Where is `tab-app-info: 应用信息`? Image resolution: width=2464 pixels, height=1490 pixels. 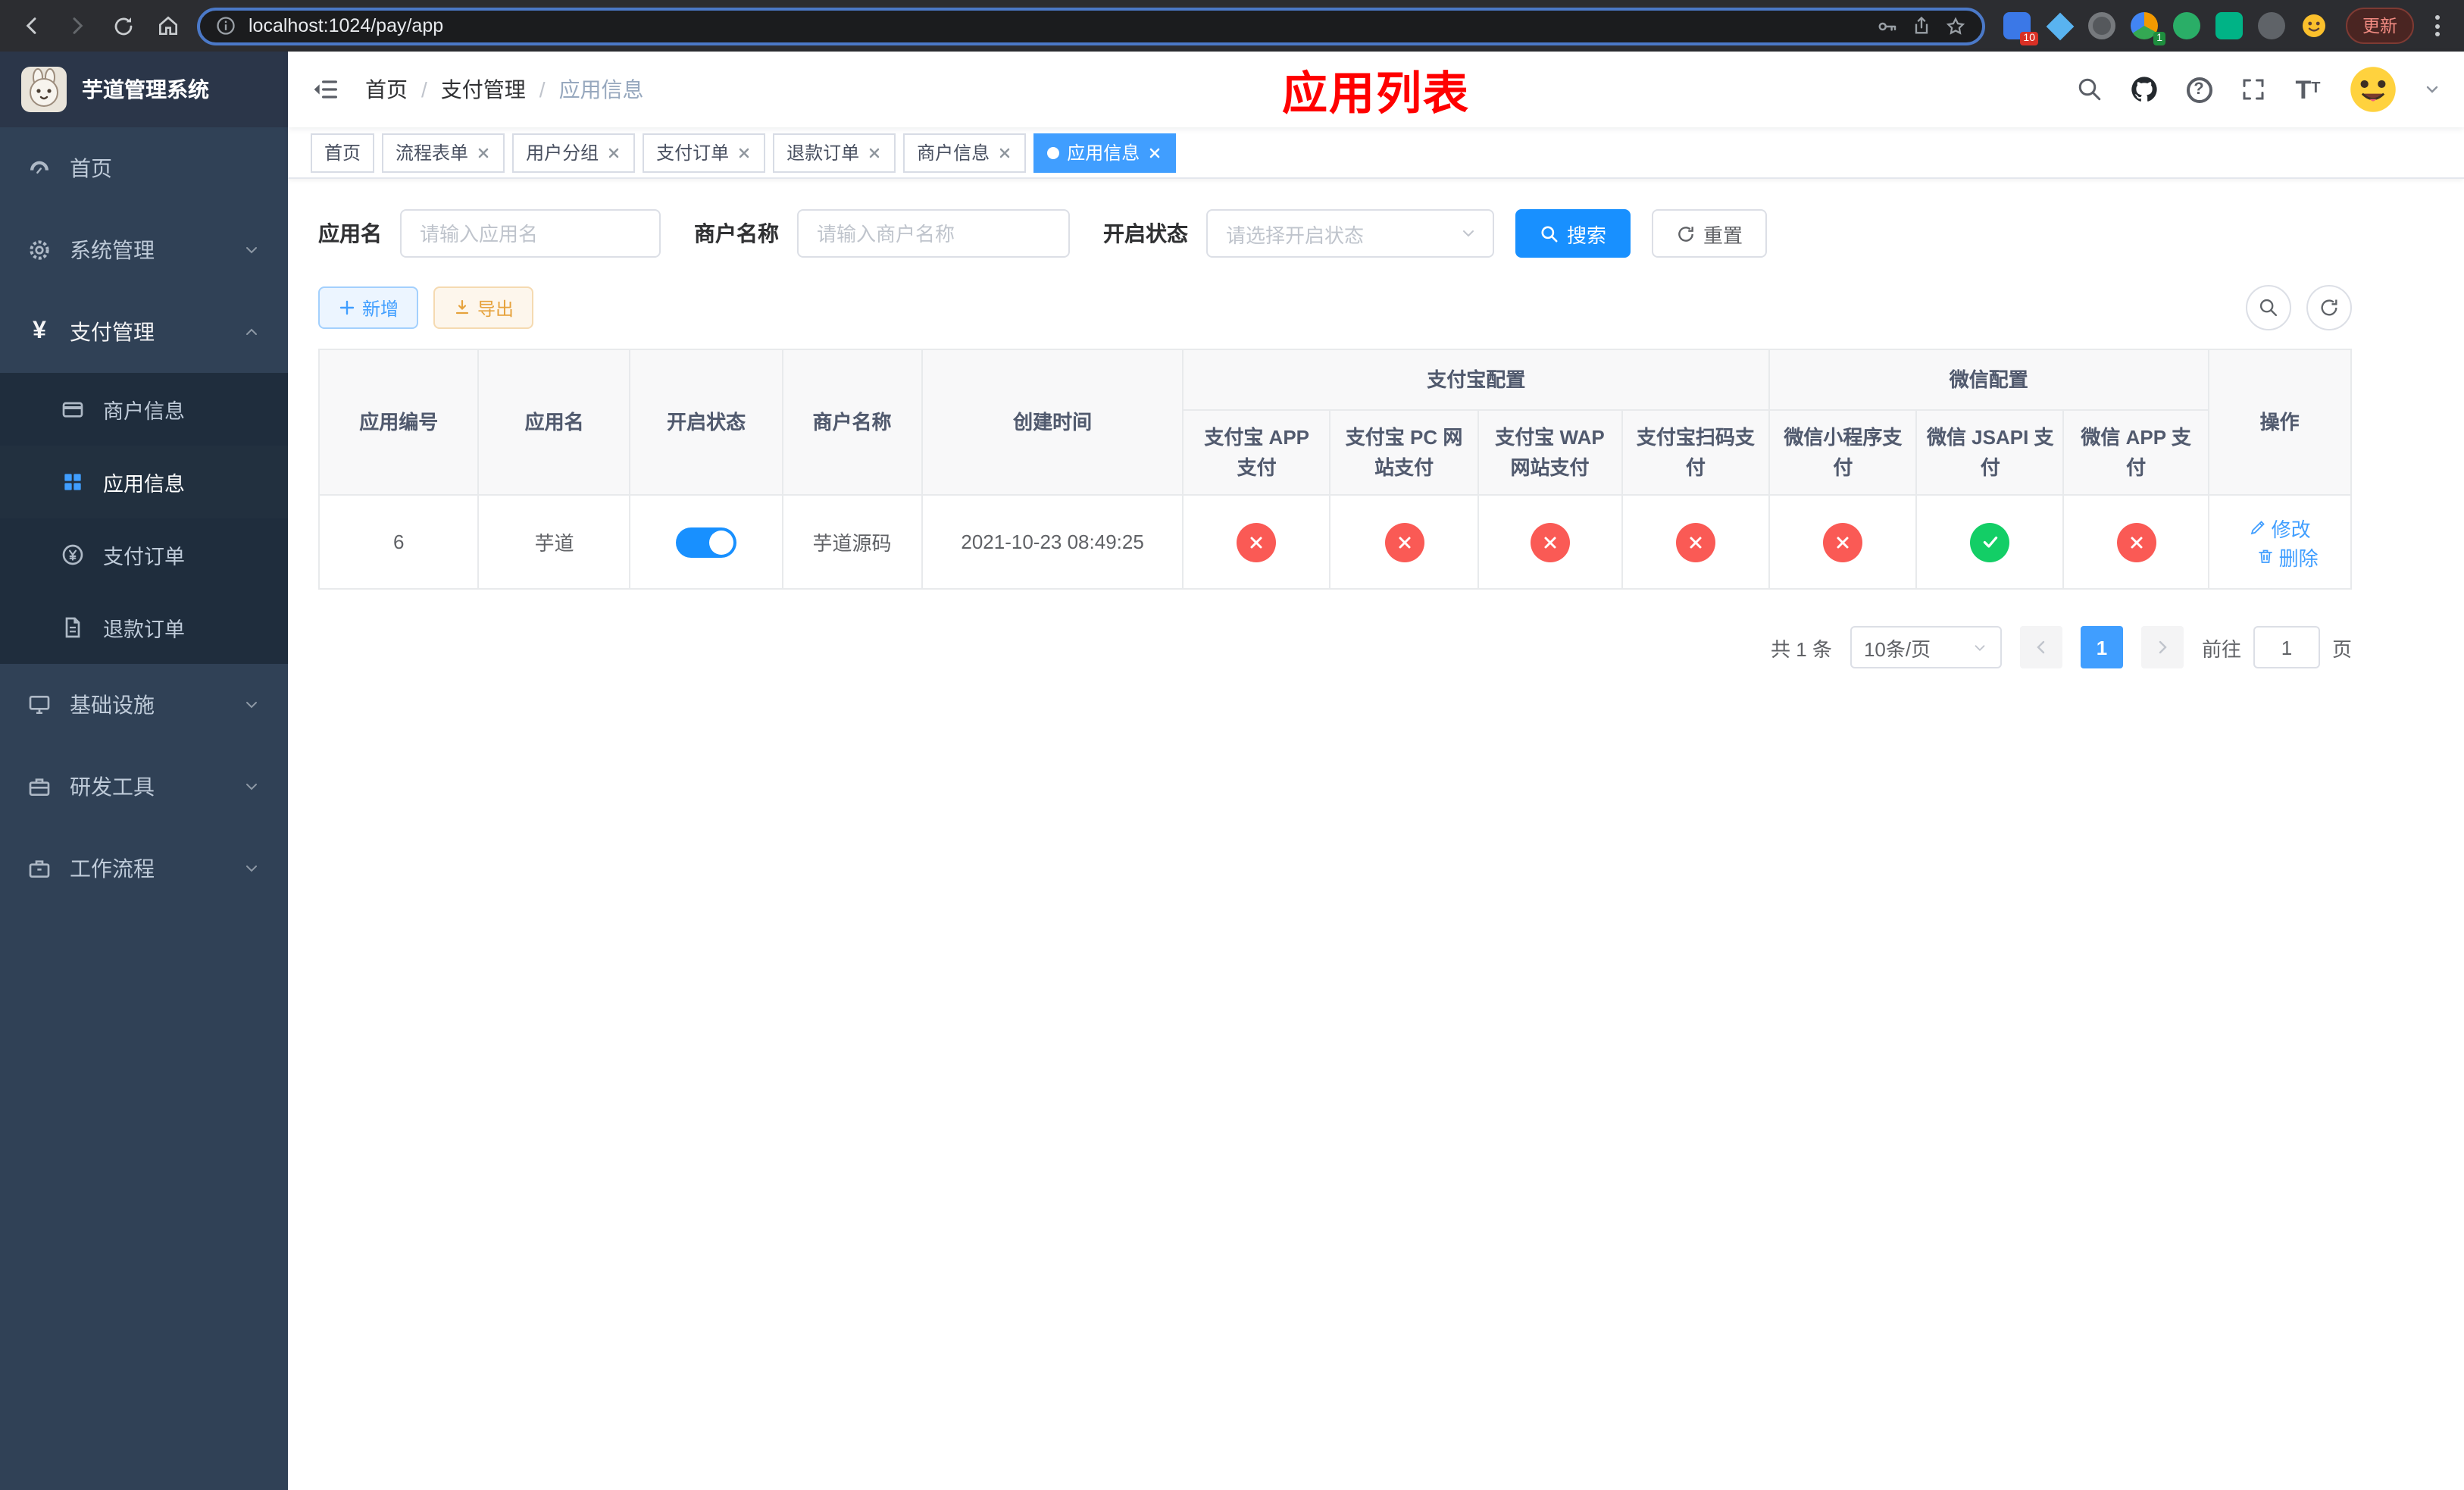 tab-app-info: 应用信息 is located at coordinates (1105, 152).